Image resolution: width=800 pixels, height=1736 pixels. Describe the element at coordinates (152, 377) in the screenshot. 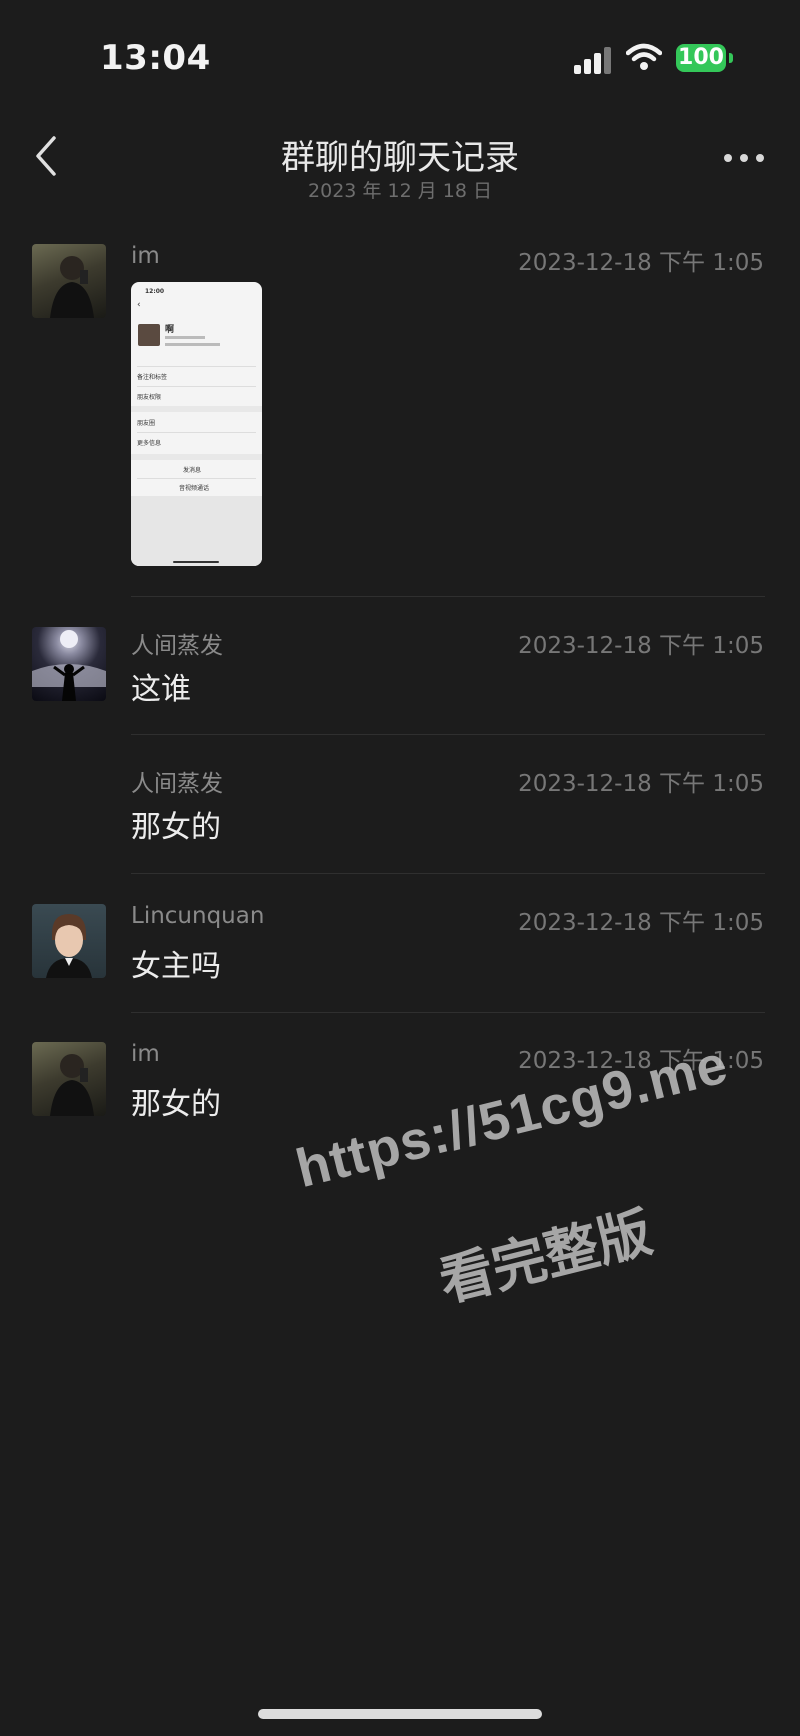

I see `thumb-row-label: 备注和标签` at that location.